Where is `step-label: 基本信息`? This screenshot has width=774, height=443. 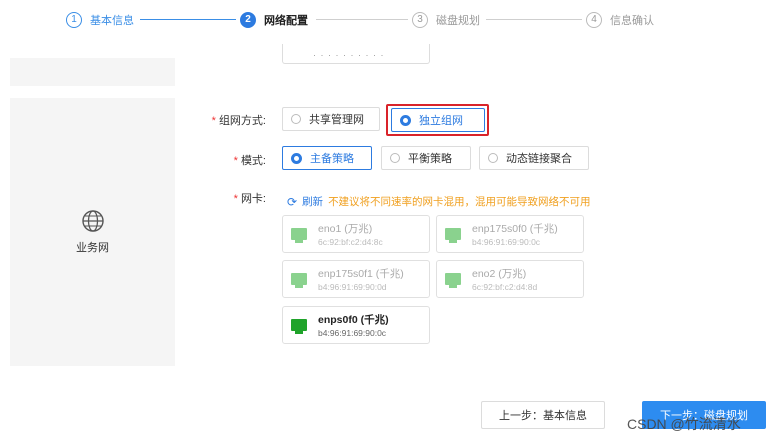 step-label: 基本信息 is located at coordinates (112, 21).